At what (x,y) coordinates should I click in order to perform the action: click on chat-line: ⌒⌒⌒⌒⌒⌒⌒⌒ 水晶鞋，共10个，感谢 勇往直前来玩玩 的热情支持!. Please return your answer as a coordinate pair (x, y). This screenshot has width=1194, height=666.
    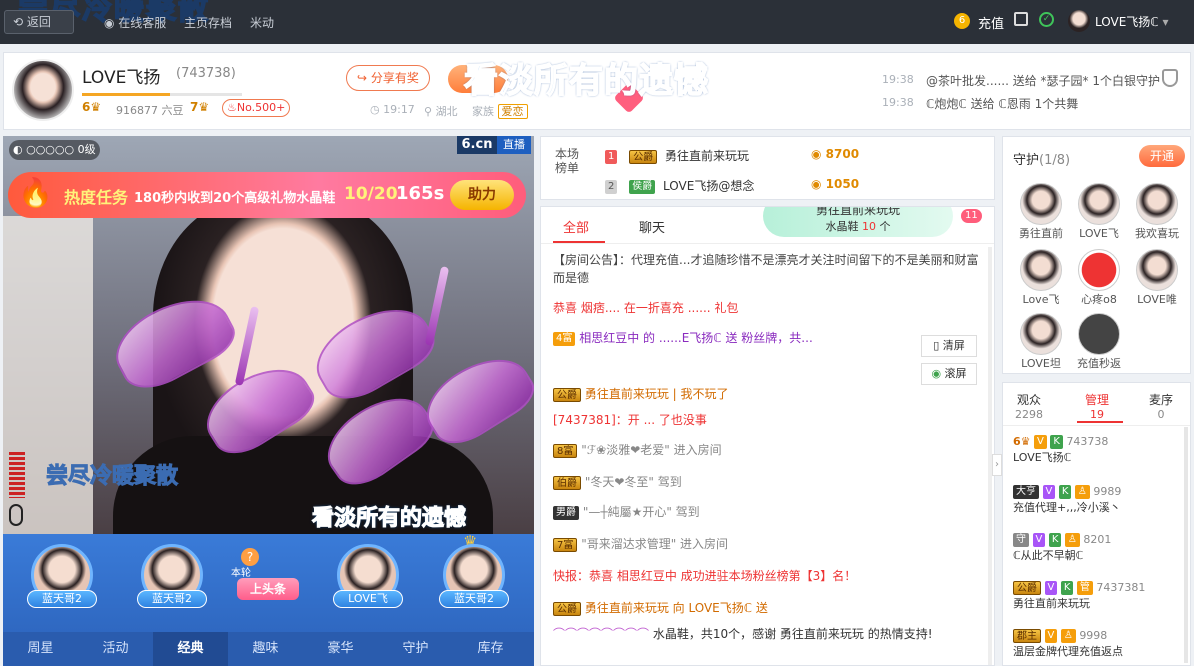
    Looking at the image, I should click on (743, 634).